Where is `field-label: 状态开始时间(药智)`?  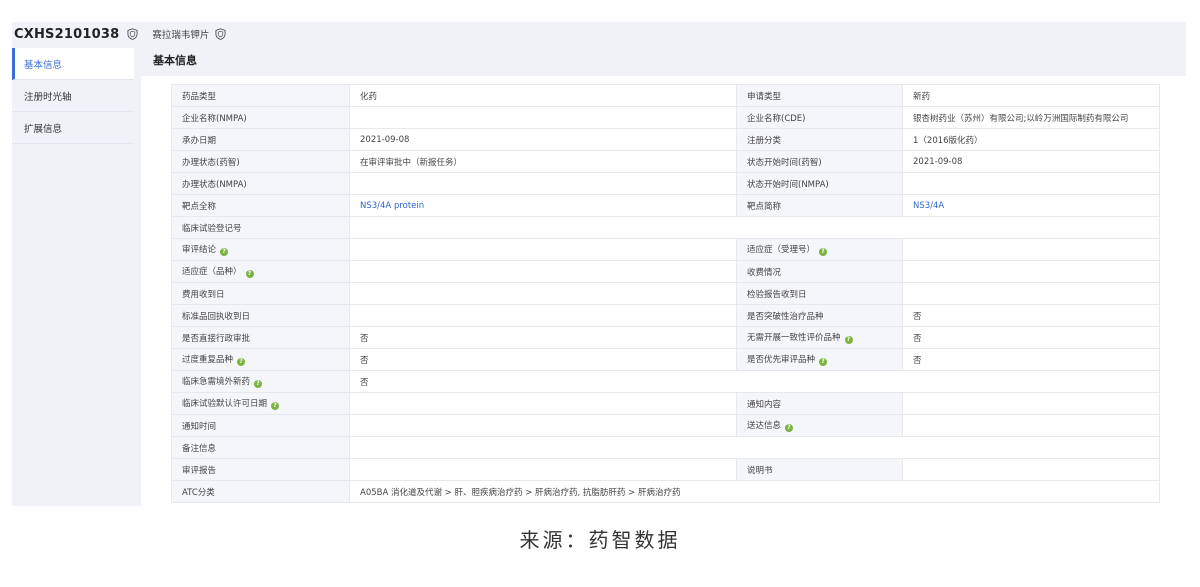
field-label: 状态开始时间(药智) is located at coordinates (819, 161).